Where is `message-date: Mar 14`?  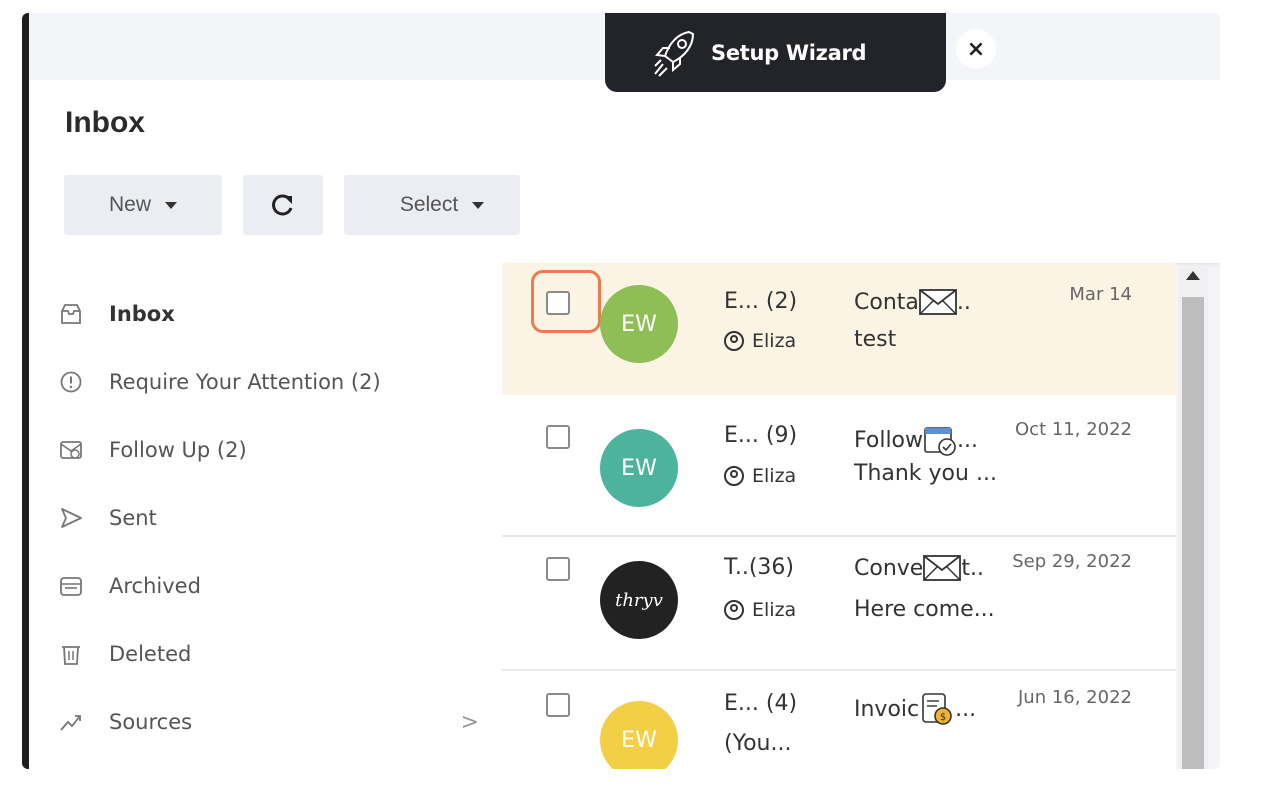
message-date: Mar 14 is located at coordinates (1100, 294).